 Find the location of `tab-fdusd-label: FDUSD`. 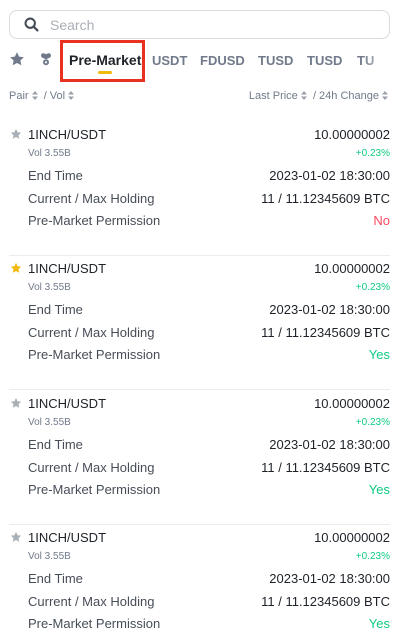

tab-fdusd-label: FDUSD is located at coordinates (222, 60).